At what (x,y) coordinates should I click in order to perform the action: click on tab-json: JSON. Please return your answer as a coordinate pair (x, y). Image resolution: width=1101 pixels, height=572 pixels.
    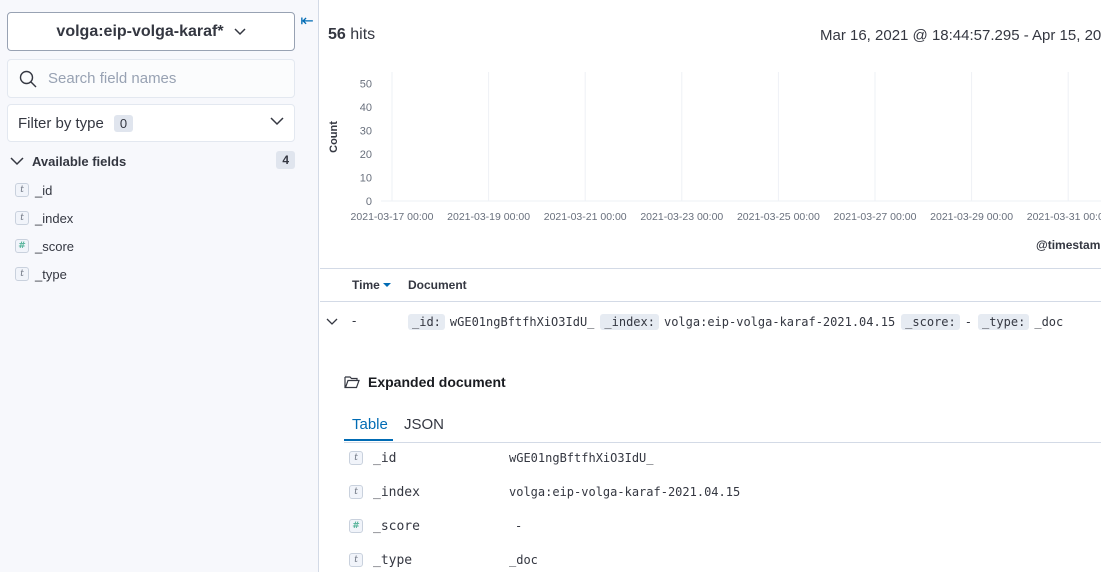
    Looking at the image, I should click on (424, 424).